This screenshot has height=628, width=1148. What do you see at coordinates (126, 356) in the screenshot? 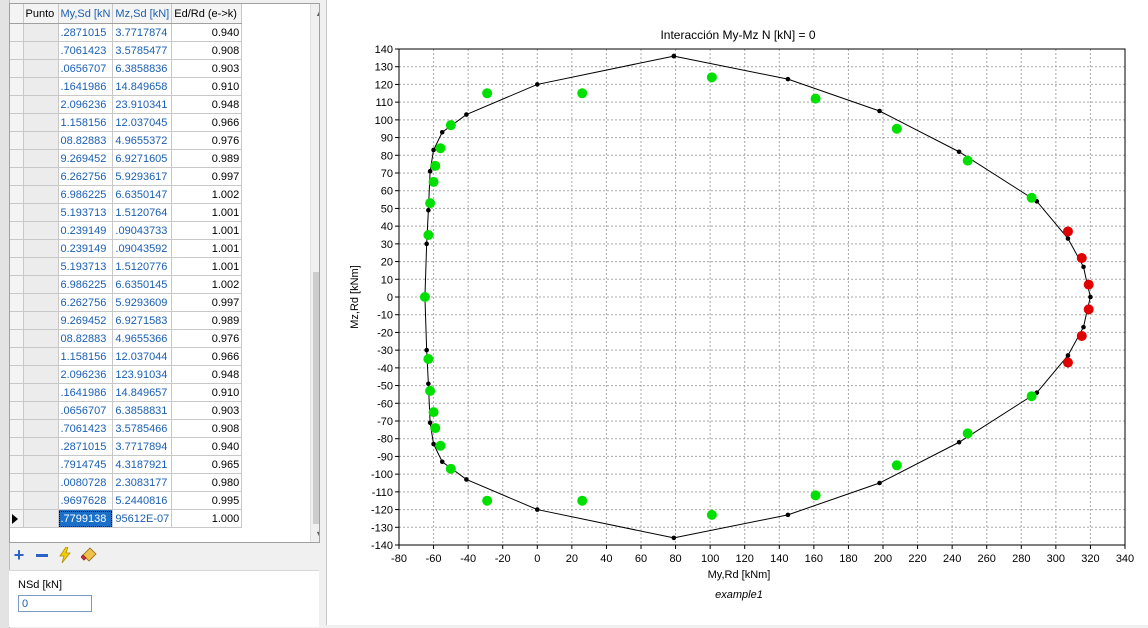
I see `table-row: 1.158156 12.037044 0.966` at bounding box center [126, 356].